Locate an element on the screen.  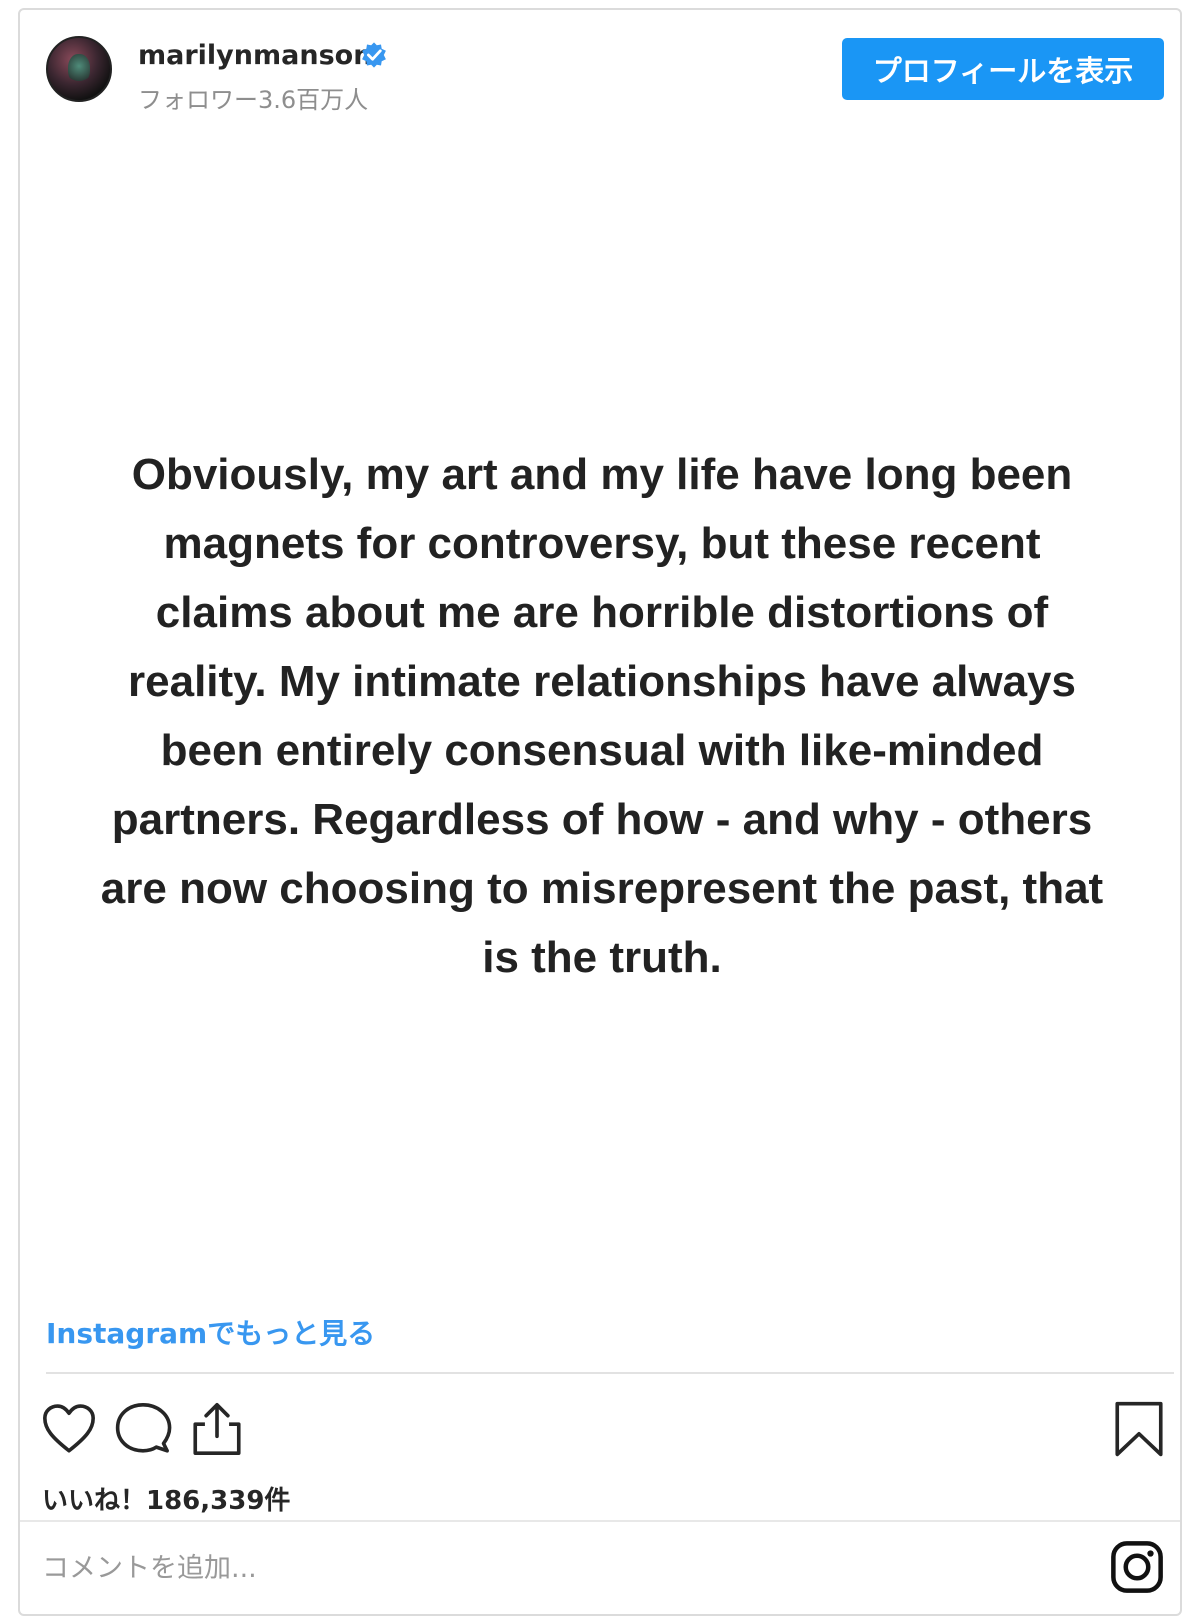
post-text-line: is the truth. is located at coordinates (602, 957).